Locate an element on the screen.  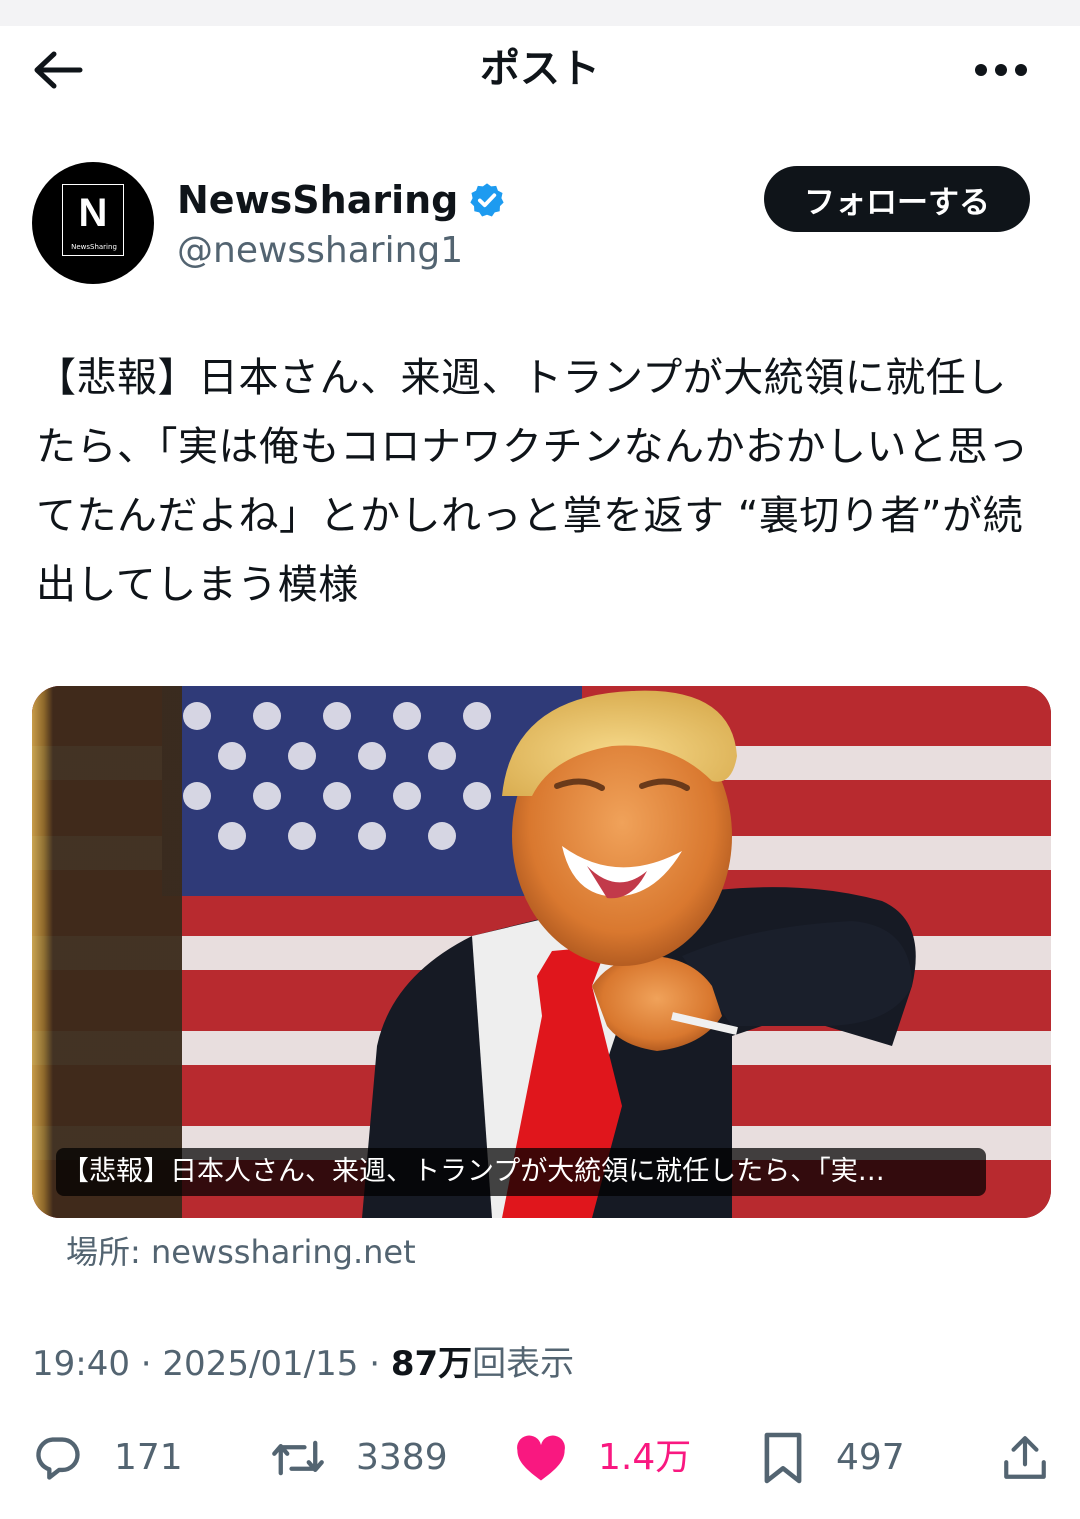
action-bar: 171 3389 1.4万 497 is located at coordinates (540, 1458).